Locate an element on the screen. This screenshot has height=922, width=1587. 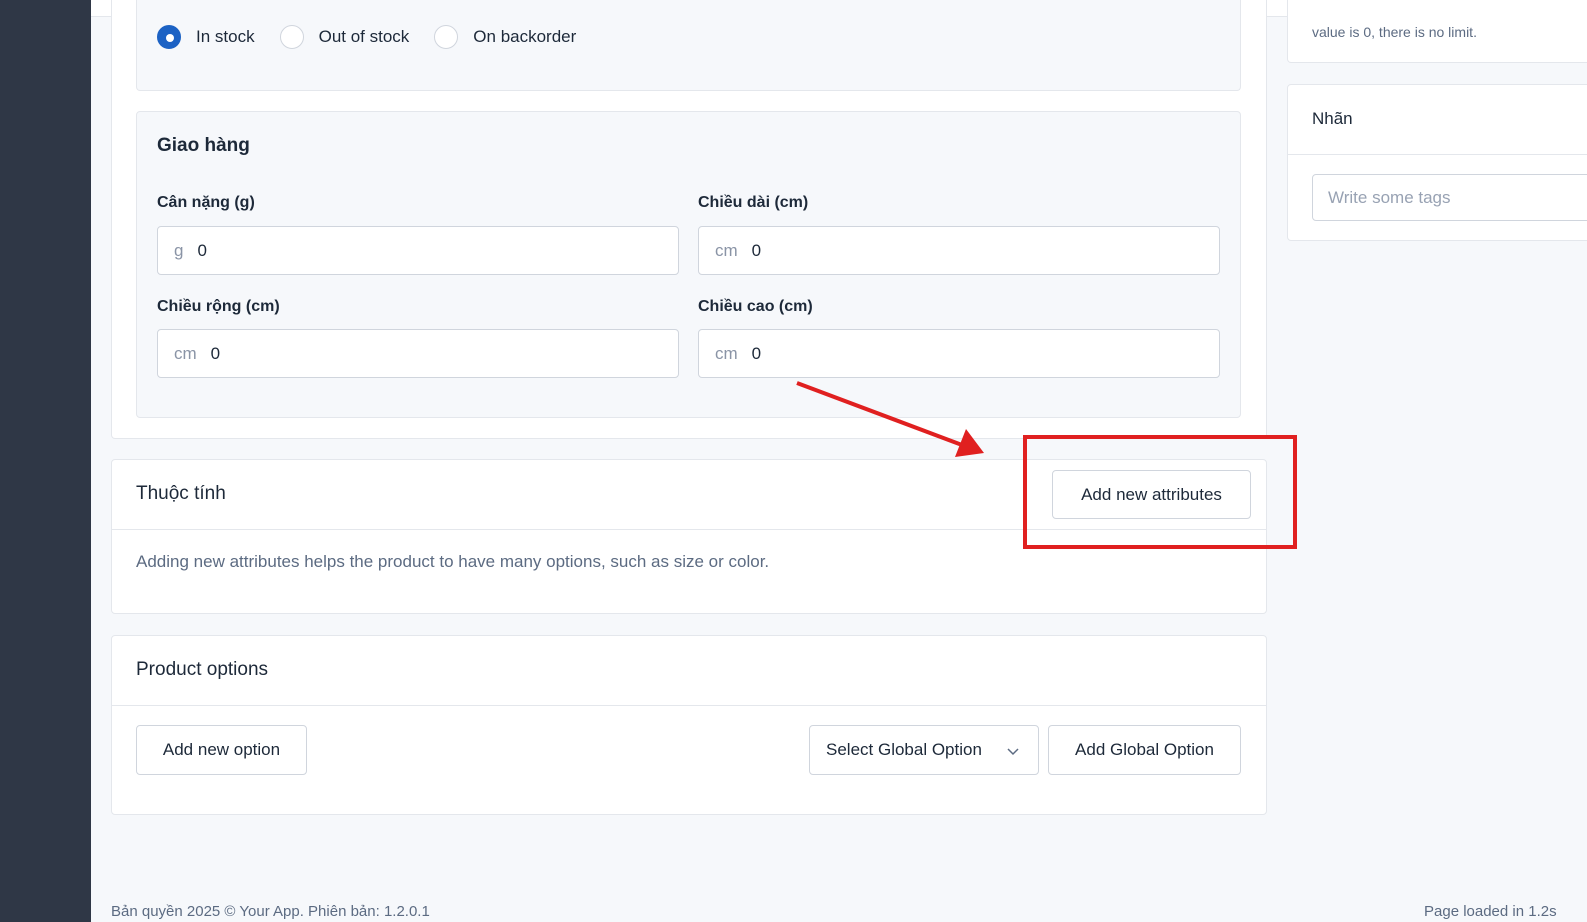
tags-input: Write some tags is located at coordinates (1449, 197).